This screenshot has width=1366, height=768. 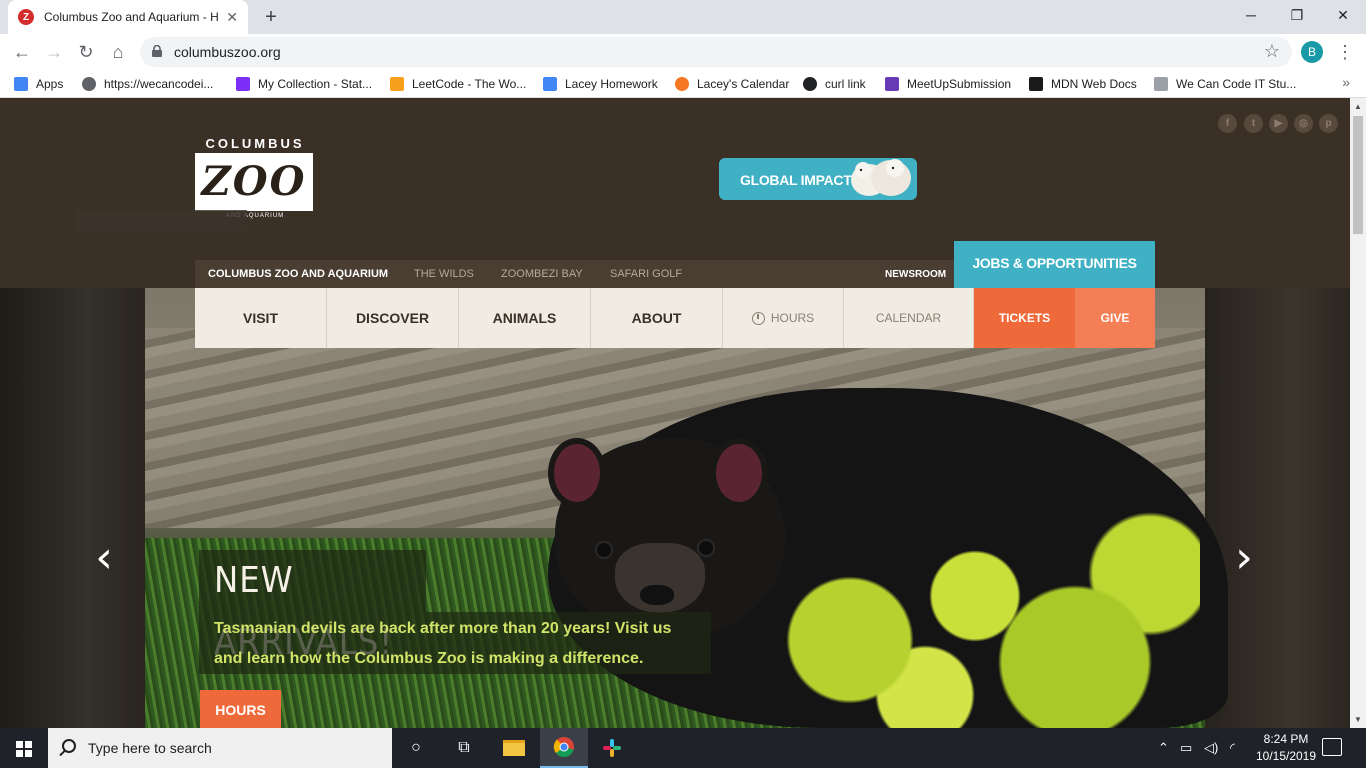 I want to click on back-icon: ←, so click(x=22, y=52).